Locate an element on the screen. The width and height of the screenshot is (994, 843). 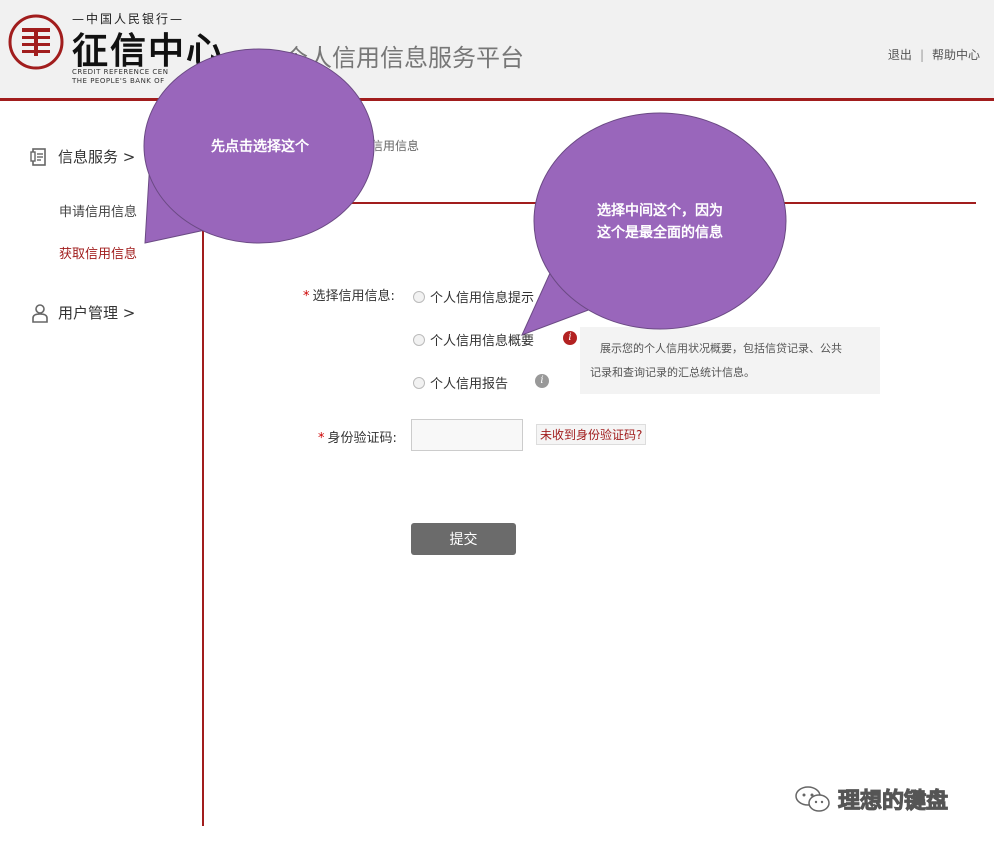
watermark-text: 理想的键盘 is located at coordinates (893, 802).